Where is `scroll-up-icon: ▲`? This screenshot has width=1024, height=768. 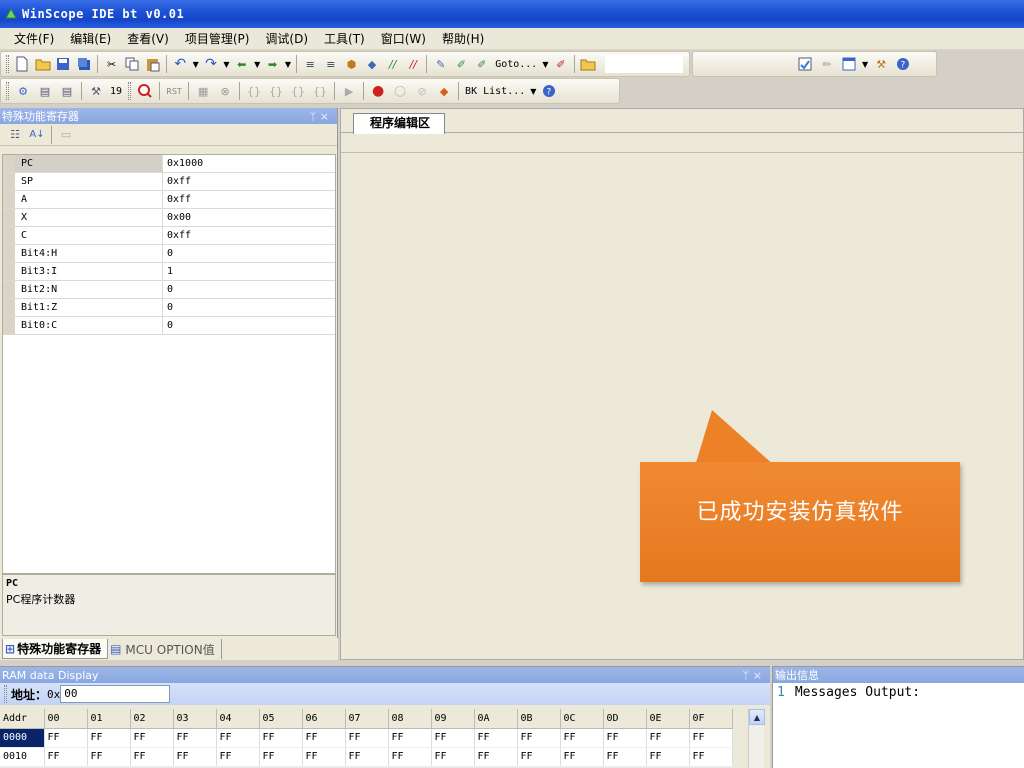
scroll-up-icon: ▲ is located at coordinates (757, 717).